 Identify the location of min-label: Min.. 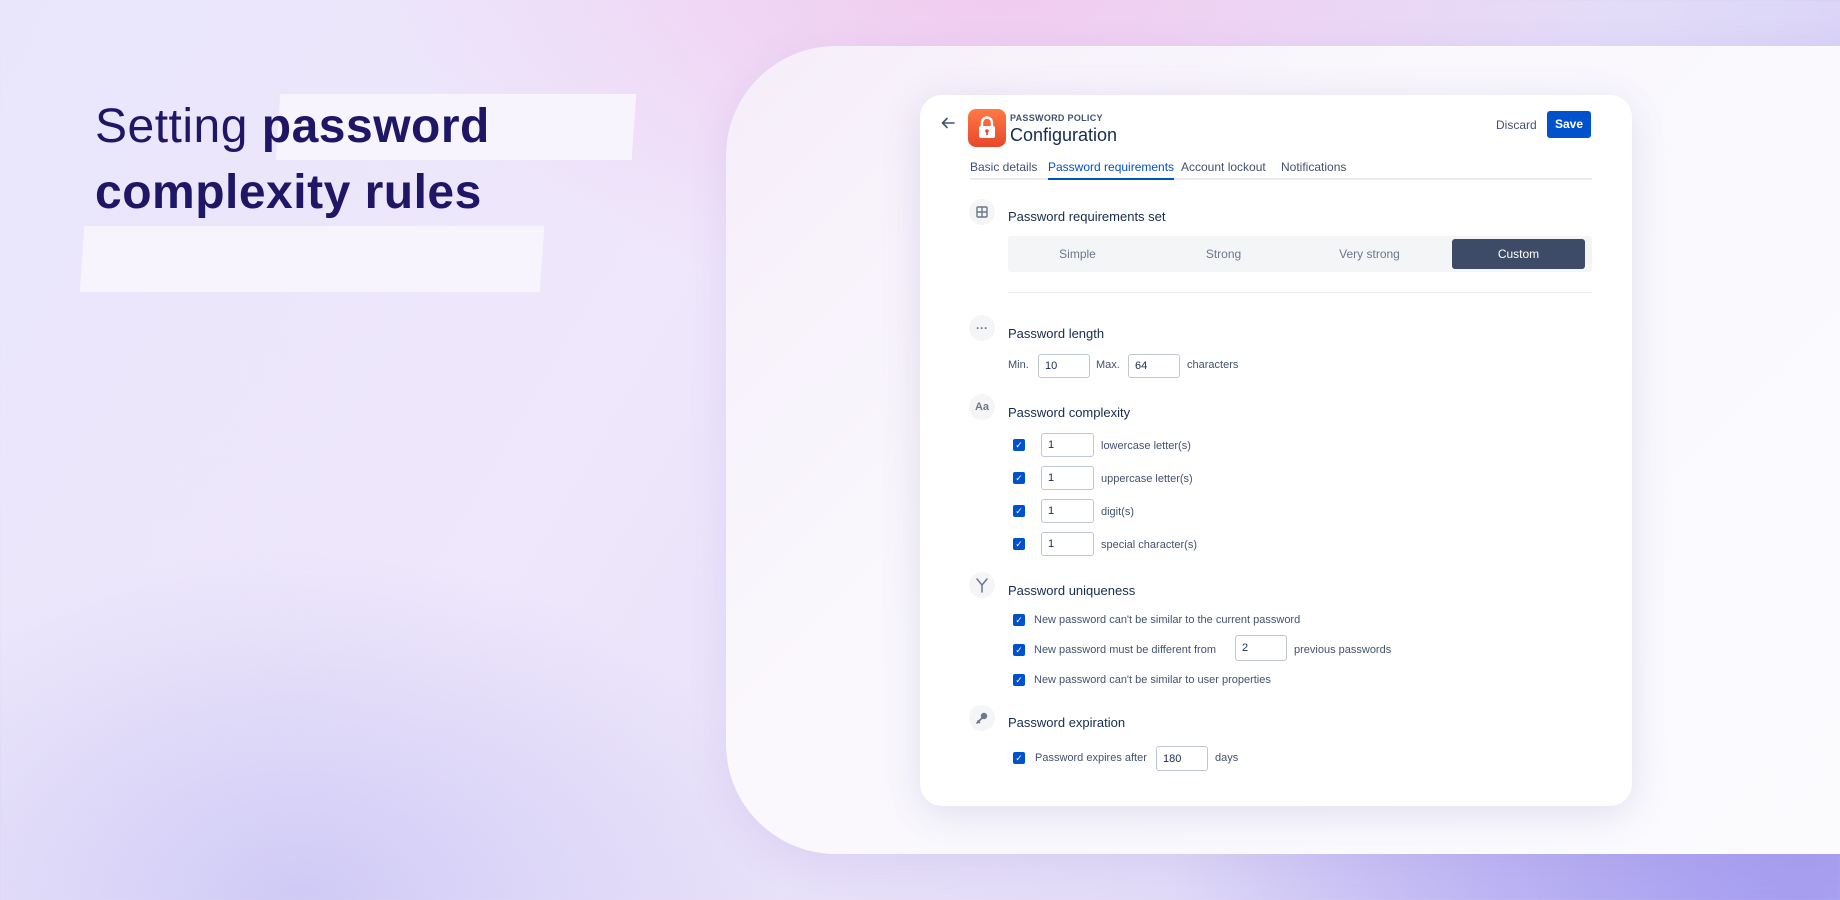
(1018, 365).